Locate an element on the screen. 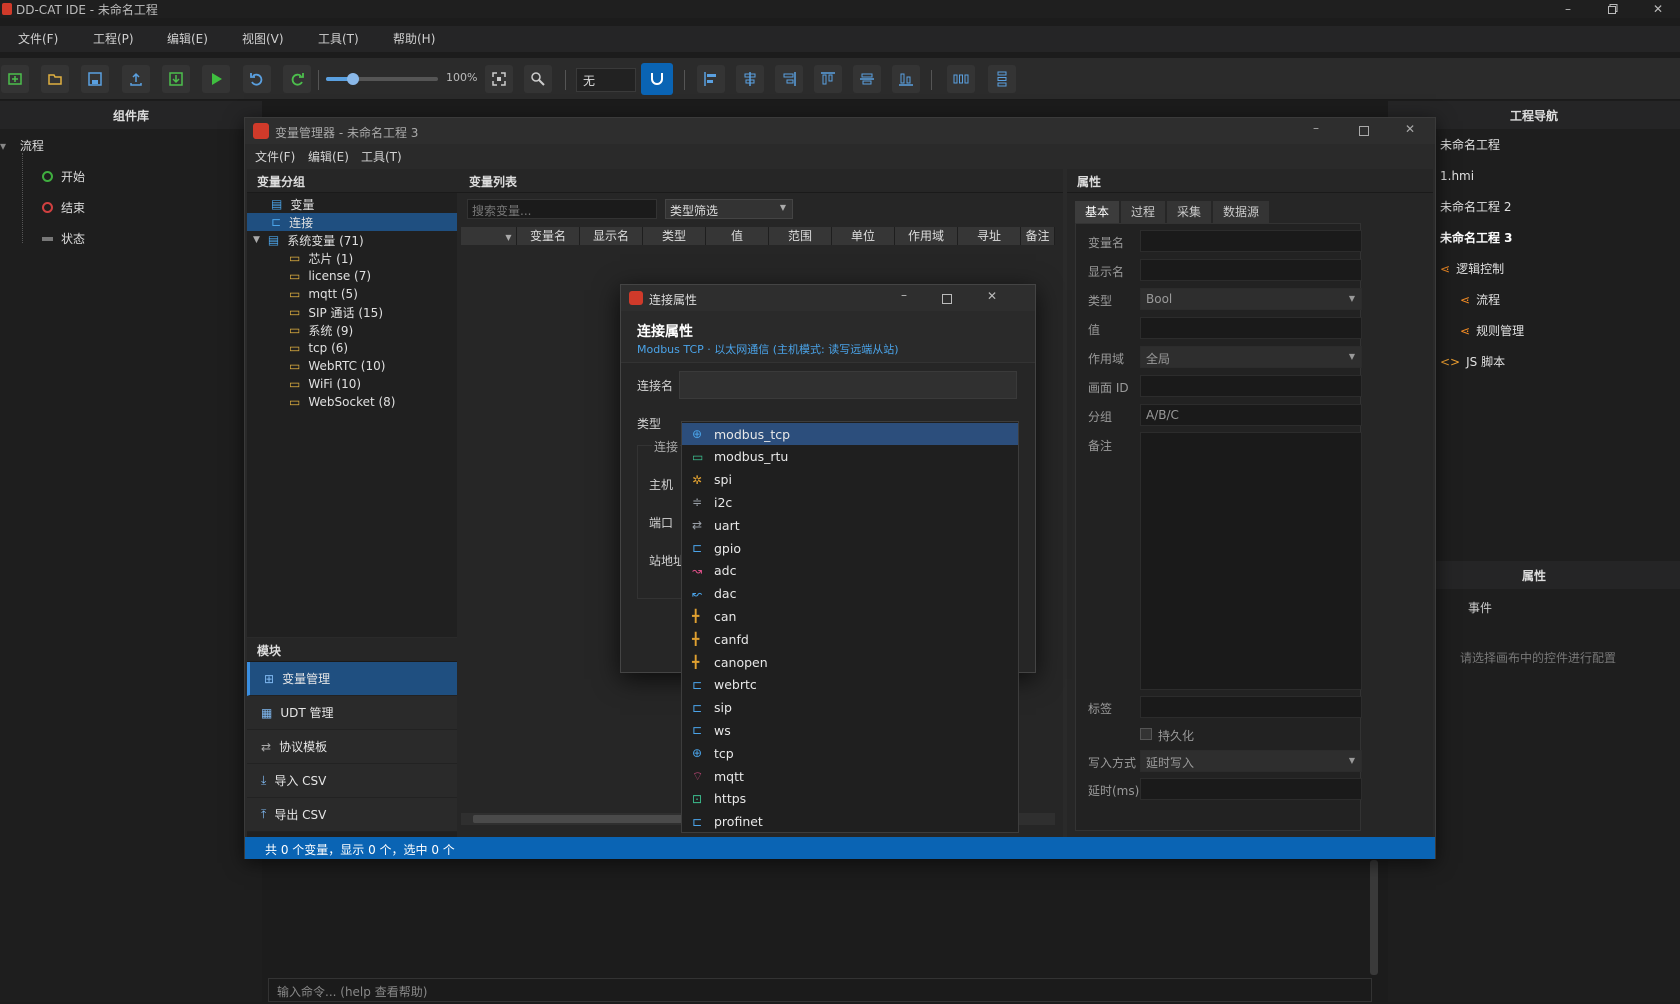 The width and height of the screenshot is (1680, 1004). dropdown-option-spi: ✲ spi is located at coordinates (850, 480).